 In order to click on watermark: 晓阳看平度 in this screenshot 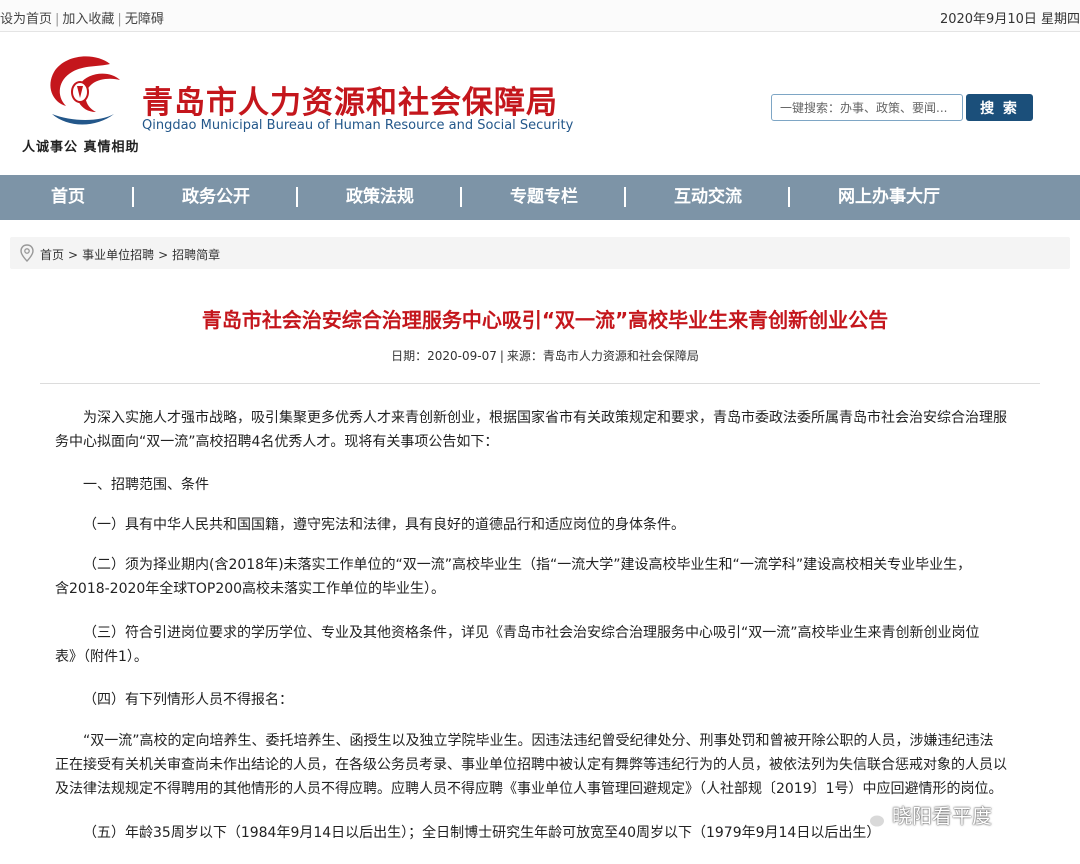, I will do `click(925, 818)`.